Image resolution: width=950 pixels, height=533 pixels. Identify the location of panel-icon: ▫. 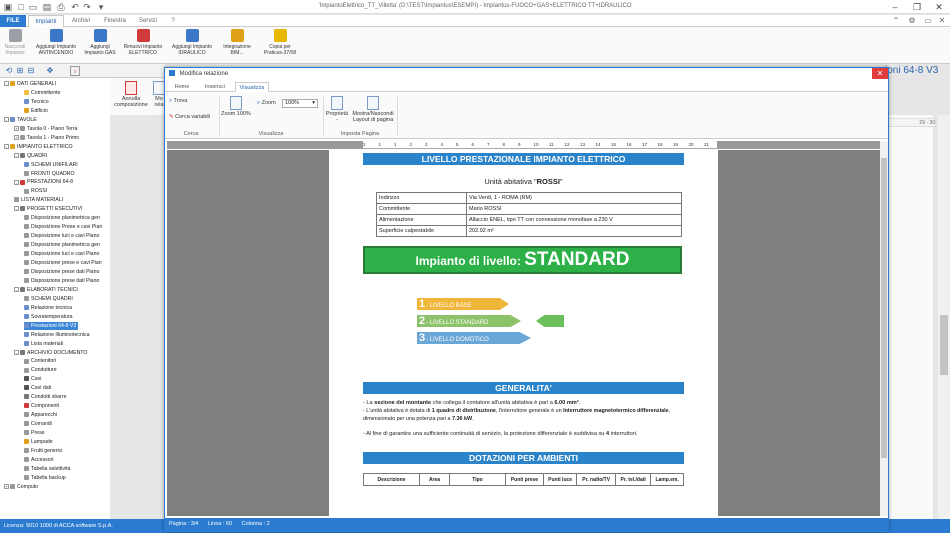
(75, 71).